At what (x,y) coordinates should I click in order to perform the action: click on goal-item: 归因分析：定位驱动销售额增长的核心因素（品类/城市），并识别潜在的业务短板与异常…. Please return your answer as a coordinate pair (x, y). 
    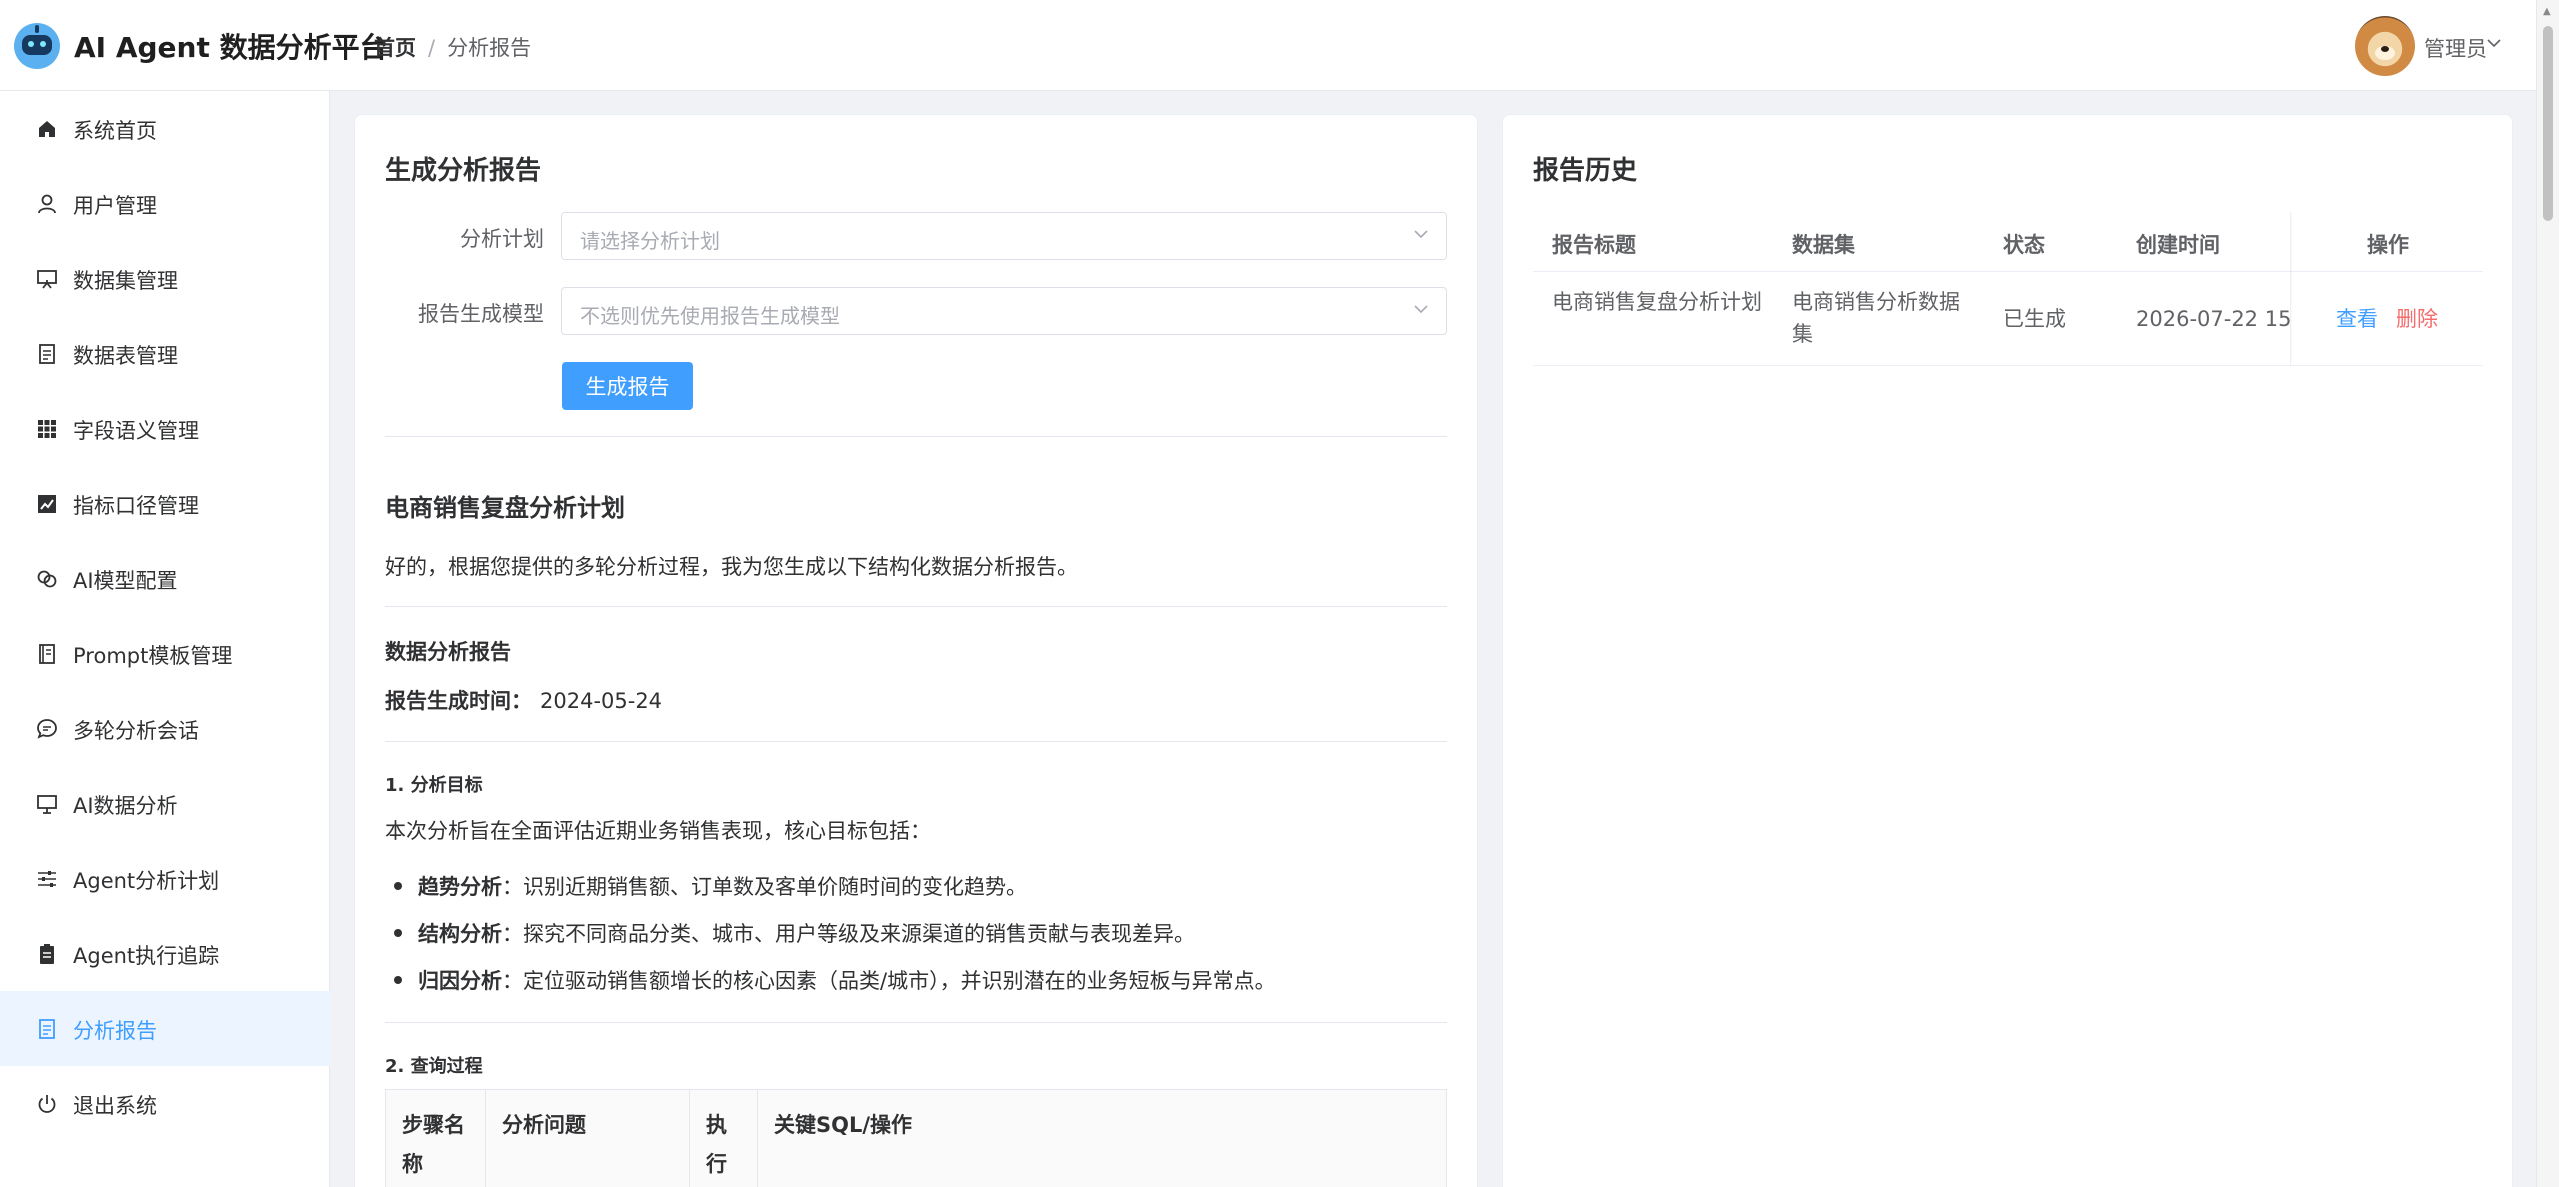
    Looking at the image, I should click on (847, 980).